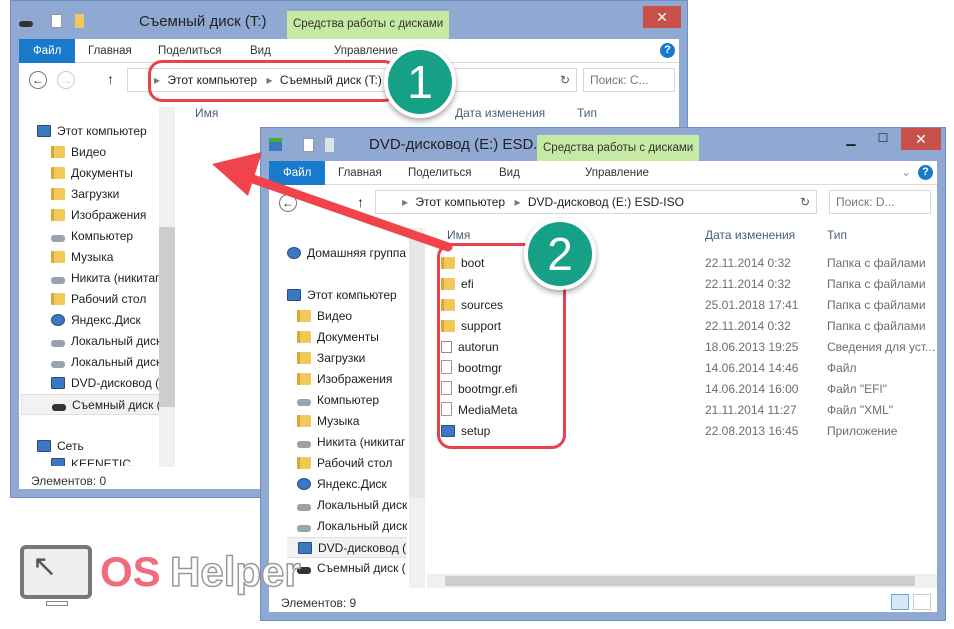  Describe the element at coordinates (922, 602) in the screenshot. I see `large-icons-view-button` at that location.